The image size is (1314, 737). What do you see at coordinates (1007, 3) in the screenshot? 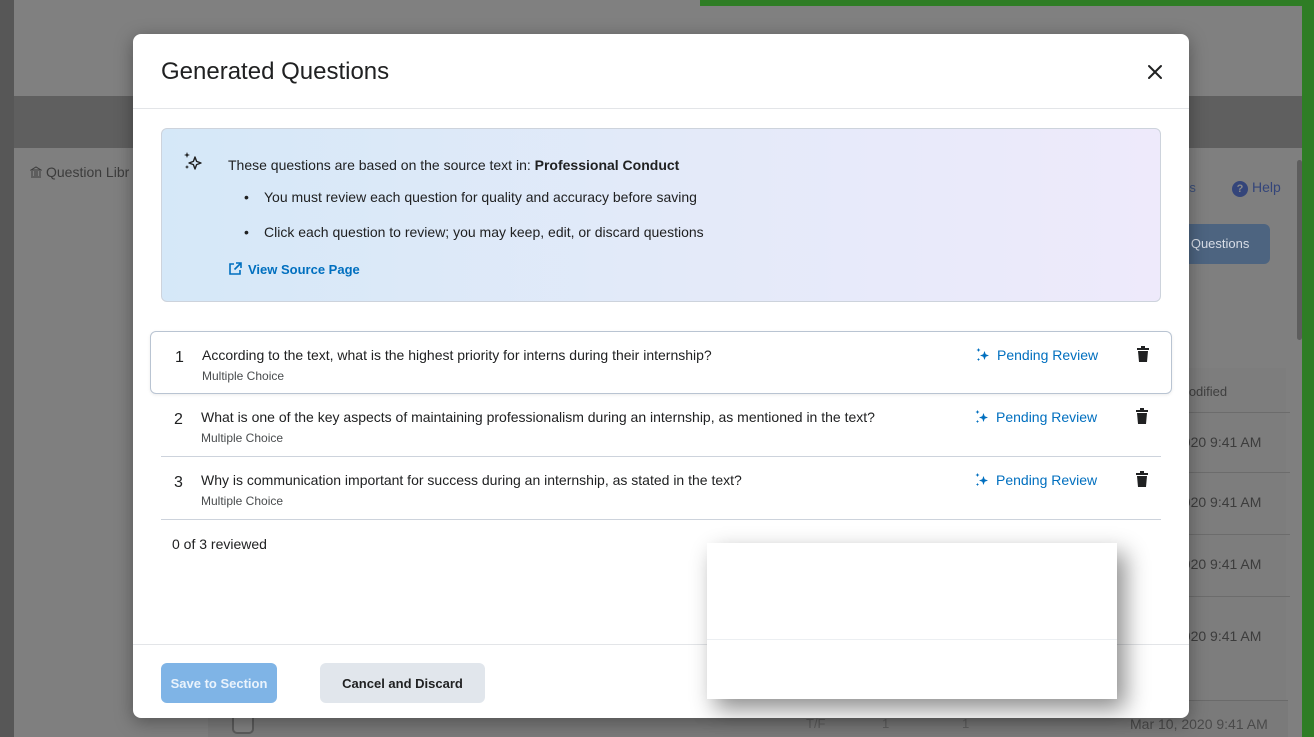
I see `desktop-background` at bounding box center [1007, 3].